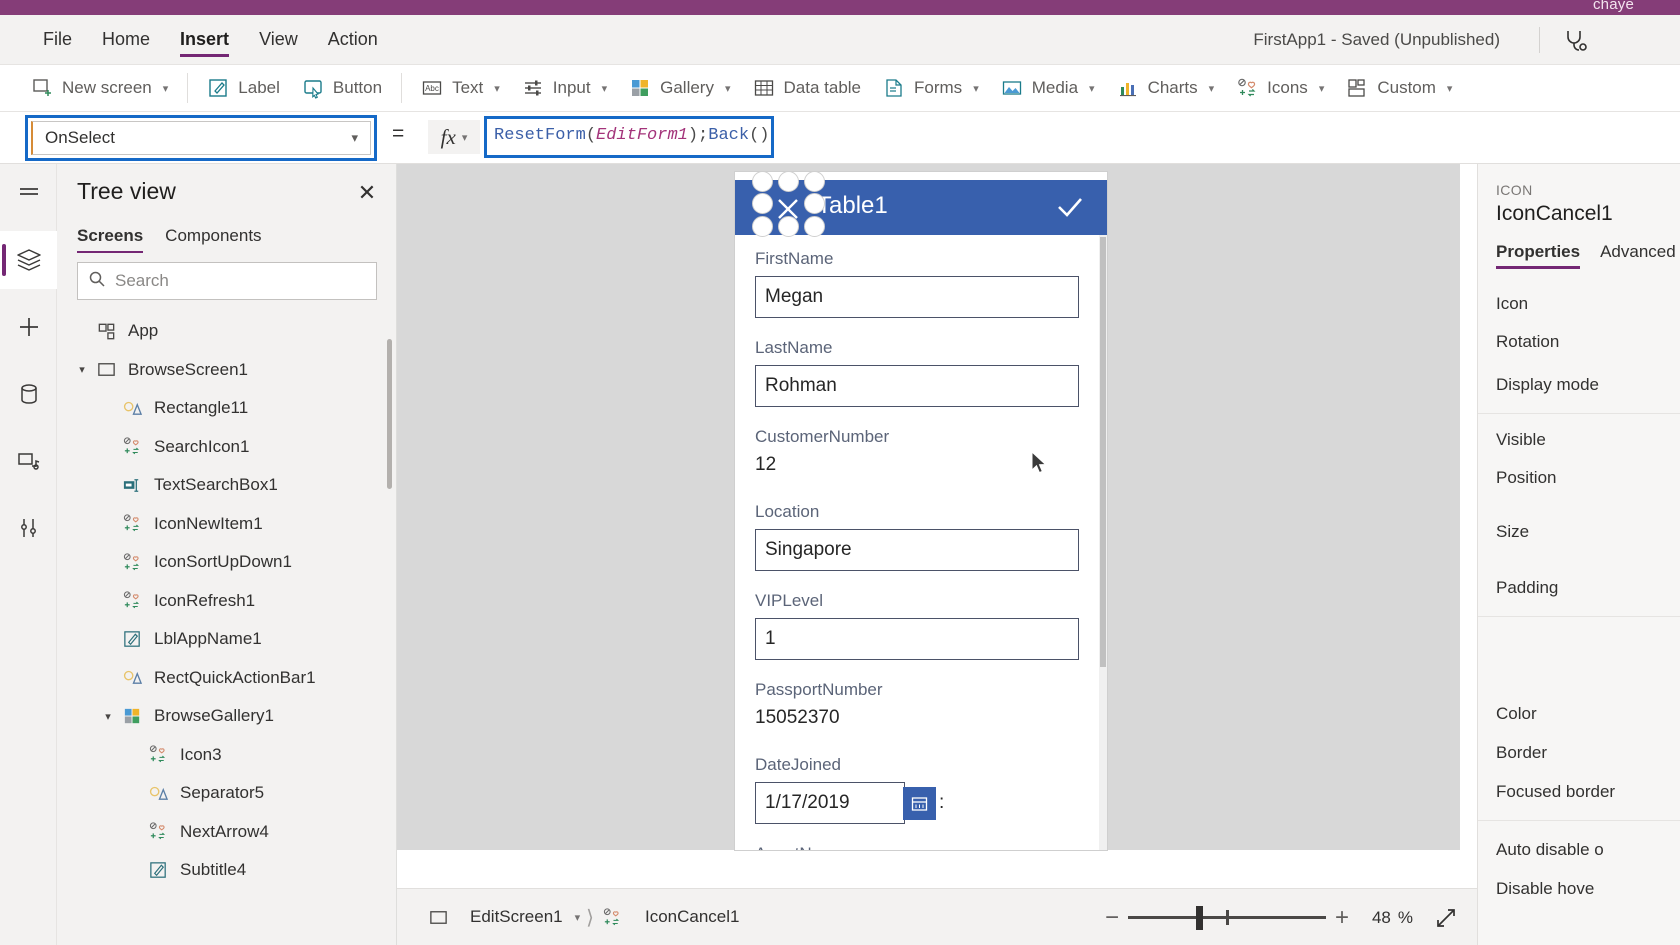 The height and width of the screenshot is (945, 1680). What do you see at coordinates (1555, 792) in the screenshot?
I see `property-row-focused-border: Focused border` at bounding box center [1555, 792].